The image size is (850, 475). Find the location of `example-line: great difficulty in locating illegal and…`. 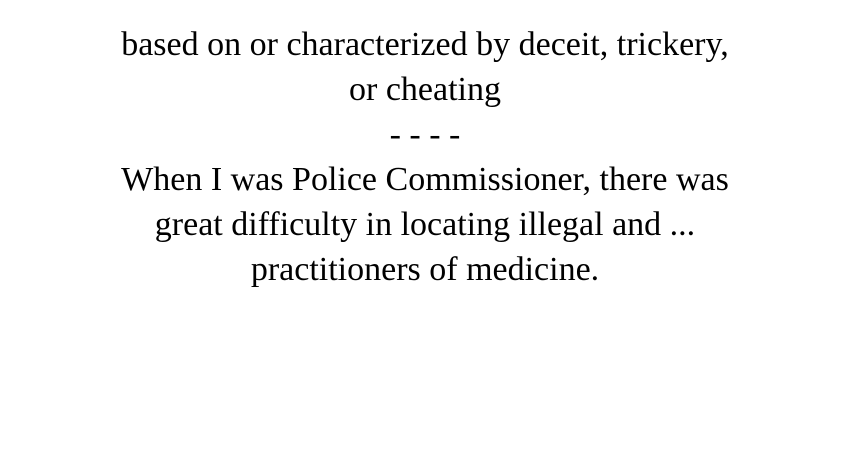

example-line: great difficulty in locating illegal and… is located at coordinates (425, 224).